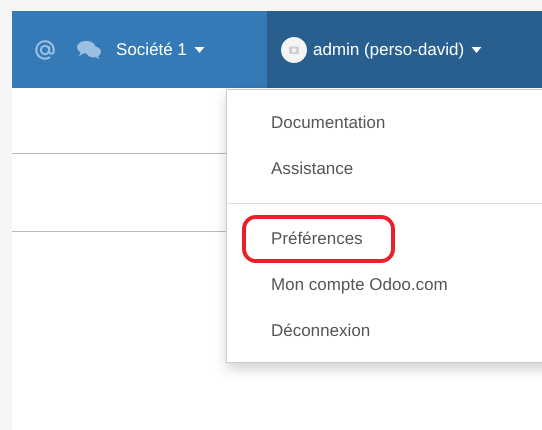 This screenshot has width=542, height=430. Describe the element at coordinates (45, 49) in the screenshot. I see `mention-icon` at that location.